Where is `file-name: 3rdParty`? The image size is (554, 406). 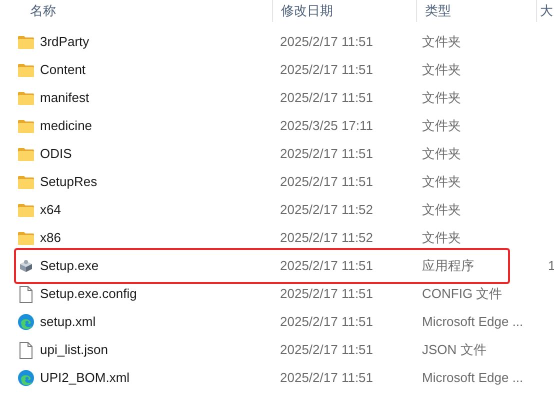 file-name: 3rdParty is located at coordinates (65, 42).